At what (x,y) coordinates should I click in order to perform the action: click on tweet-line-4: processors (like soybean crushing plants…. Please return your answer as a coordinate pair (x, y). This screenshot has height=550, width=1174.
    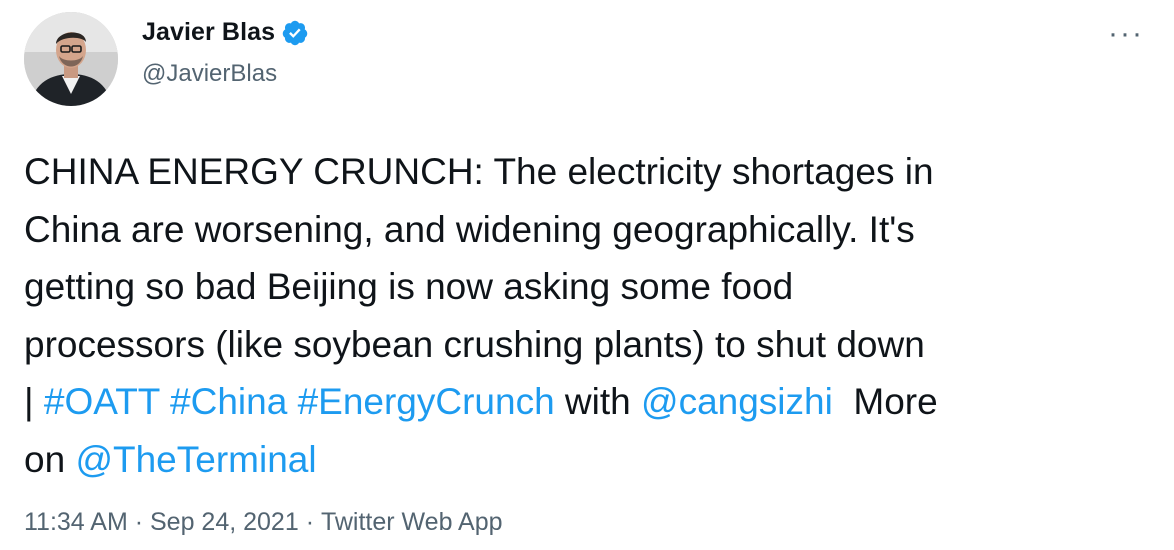
    Looking at the image, I should click on (474, 344).